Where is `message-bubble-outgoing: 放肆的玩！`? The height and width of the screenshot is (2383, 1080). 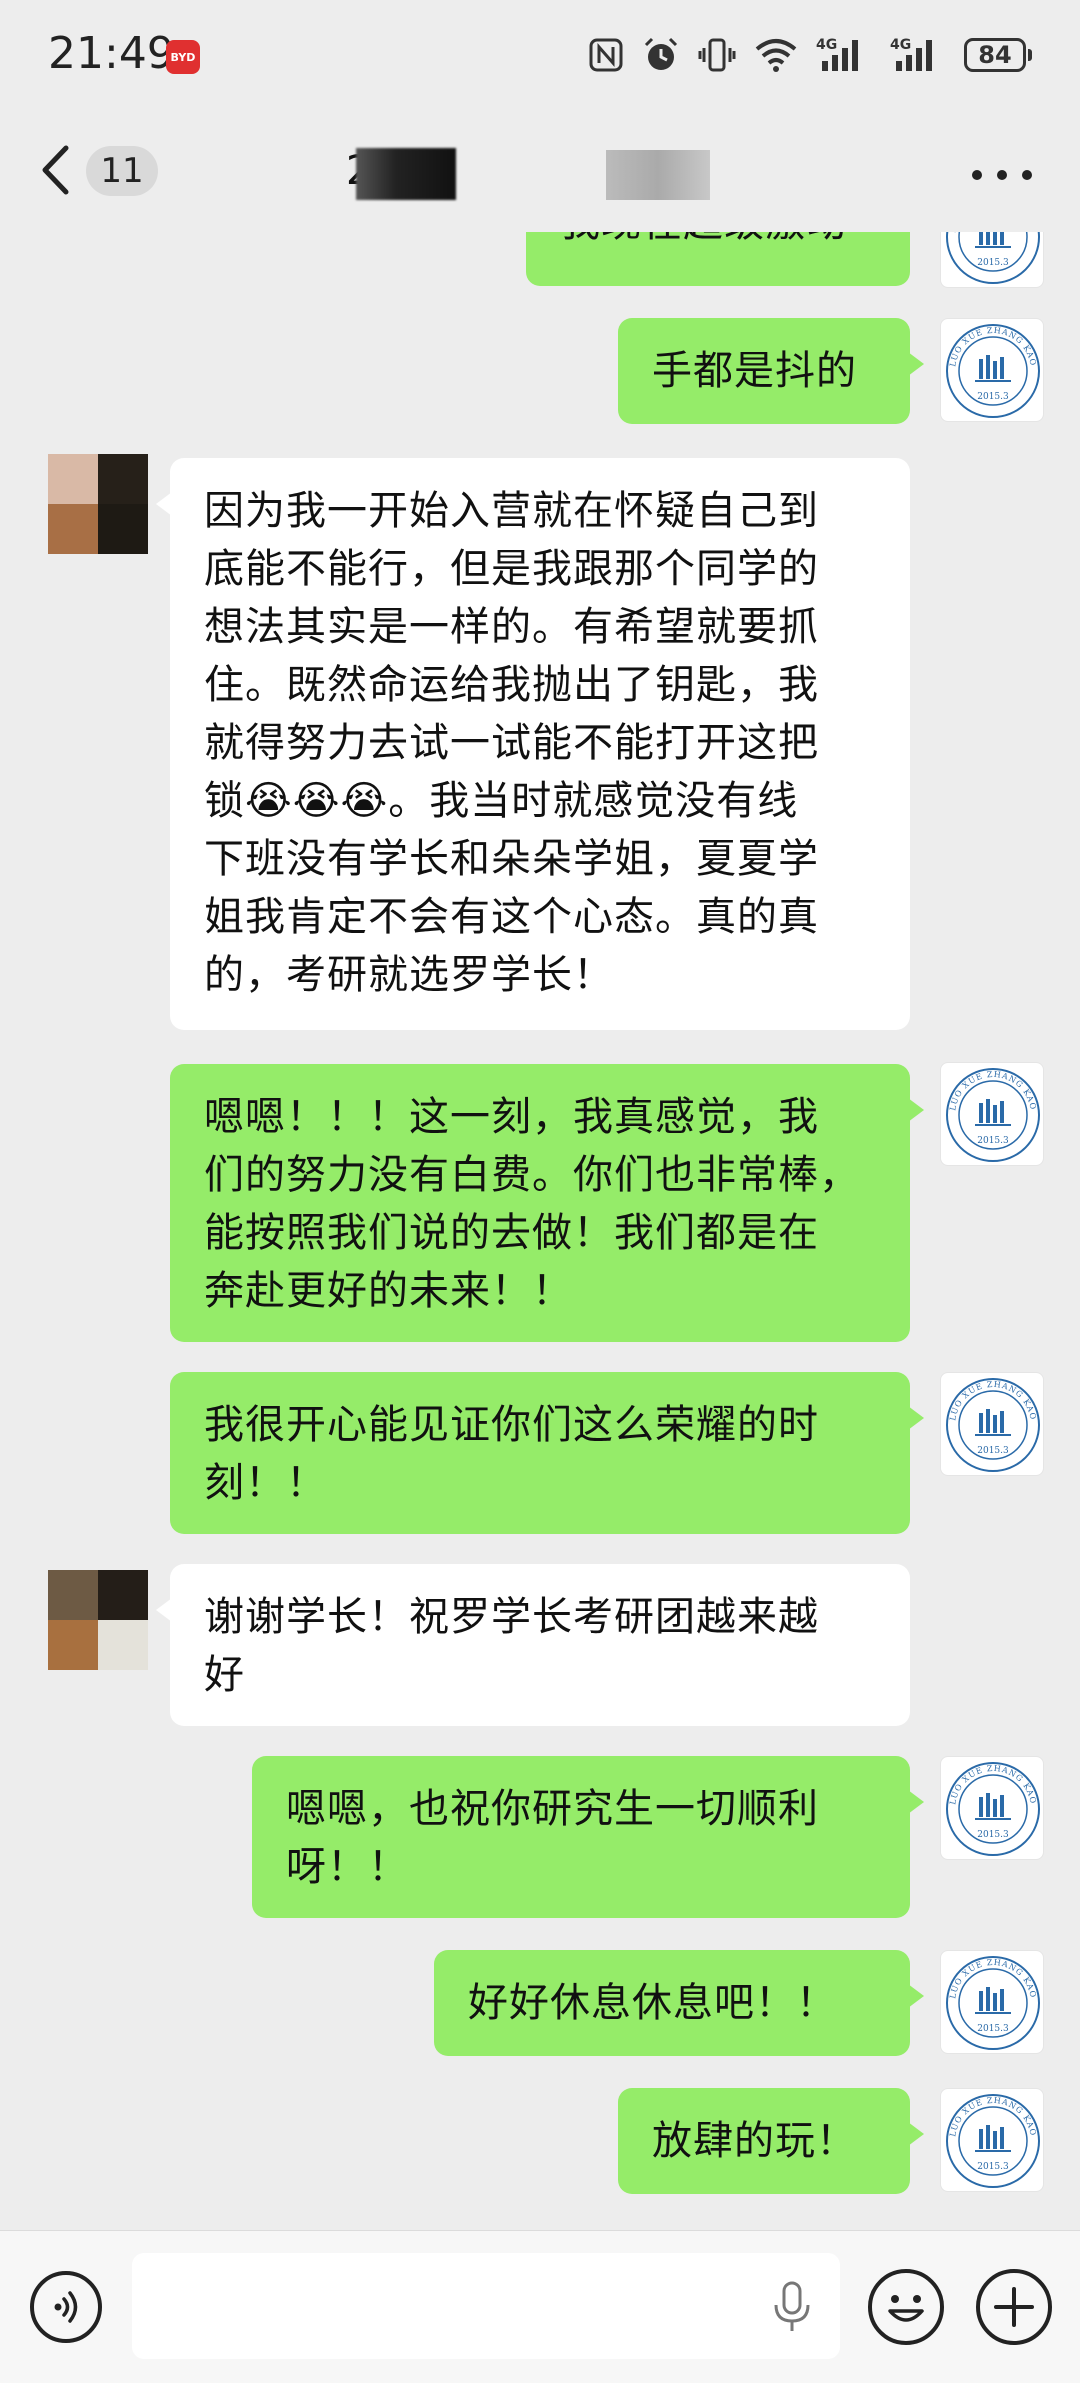
message-bubble-outgoing: 放肆的玩！ is located at coordinates (771, 2141).